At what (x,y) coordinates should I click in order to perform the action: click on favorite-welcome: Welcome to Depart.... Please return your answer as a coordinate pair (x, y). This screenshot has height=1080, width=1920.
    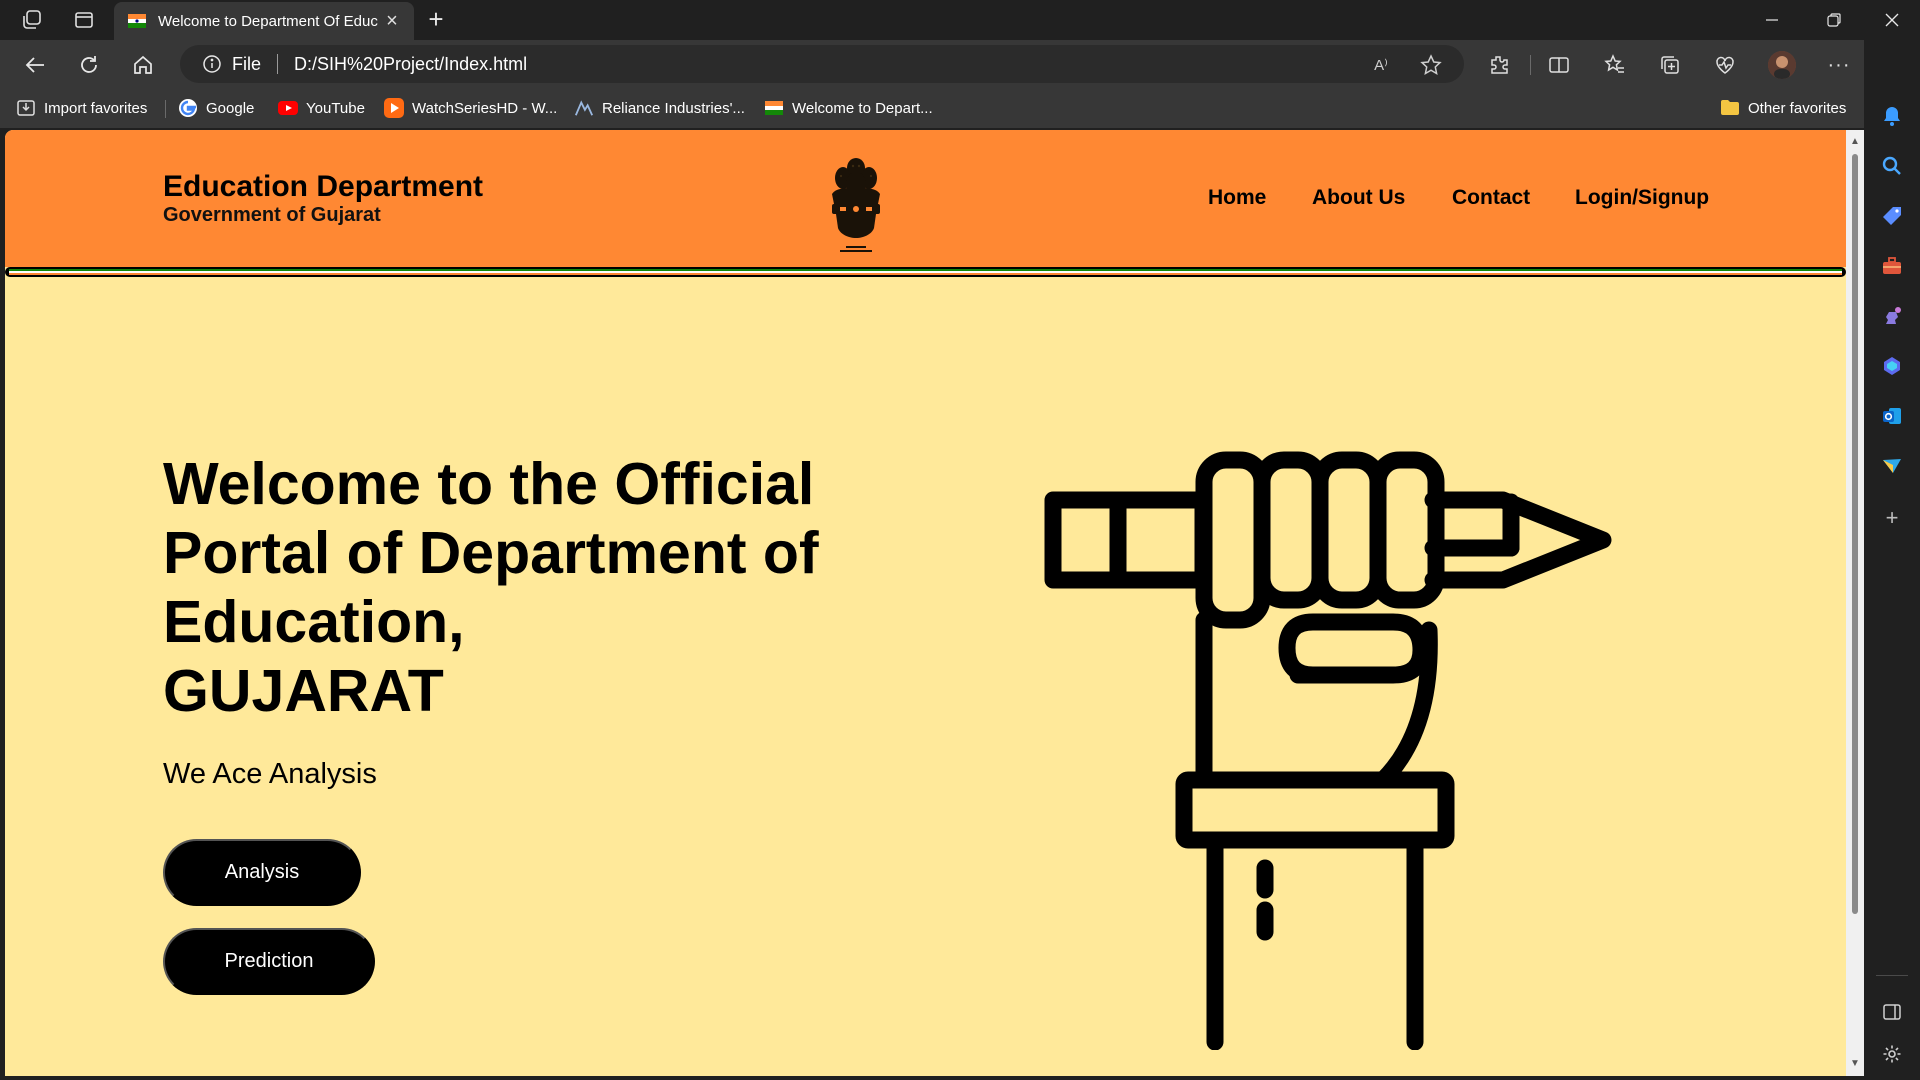
    Looking at the image, I should click on (848, 108).